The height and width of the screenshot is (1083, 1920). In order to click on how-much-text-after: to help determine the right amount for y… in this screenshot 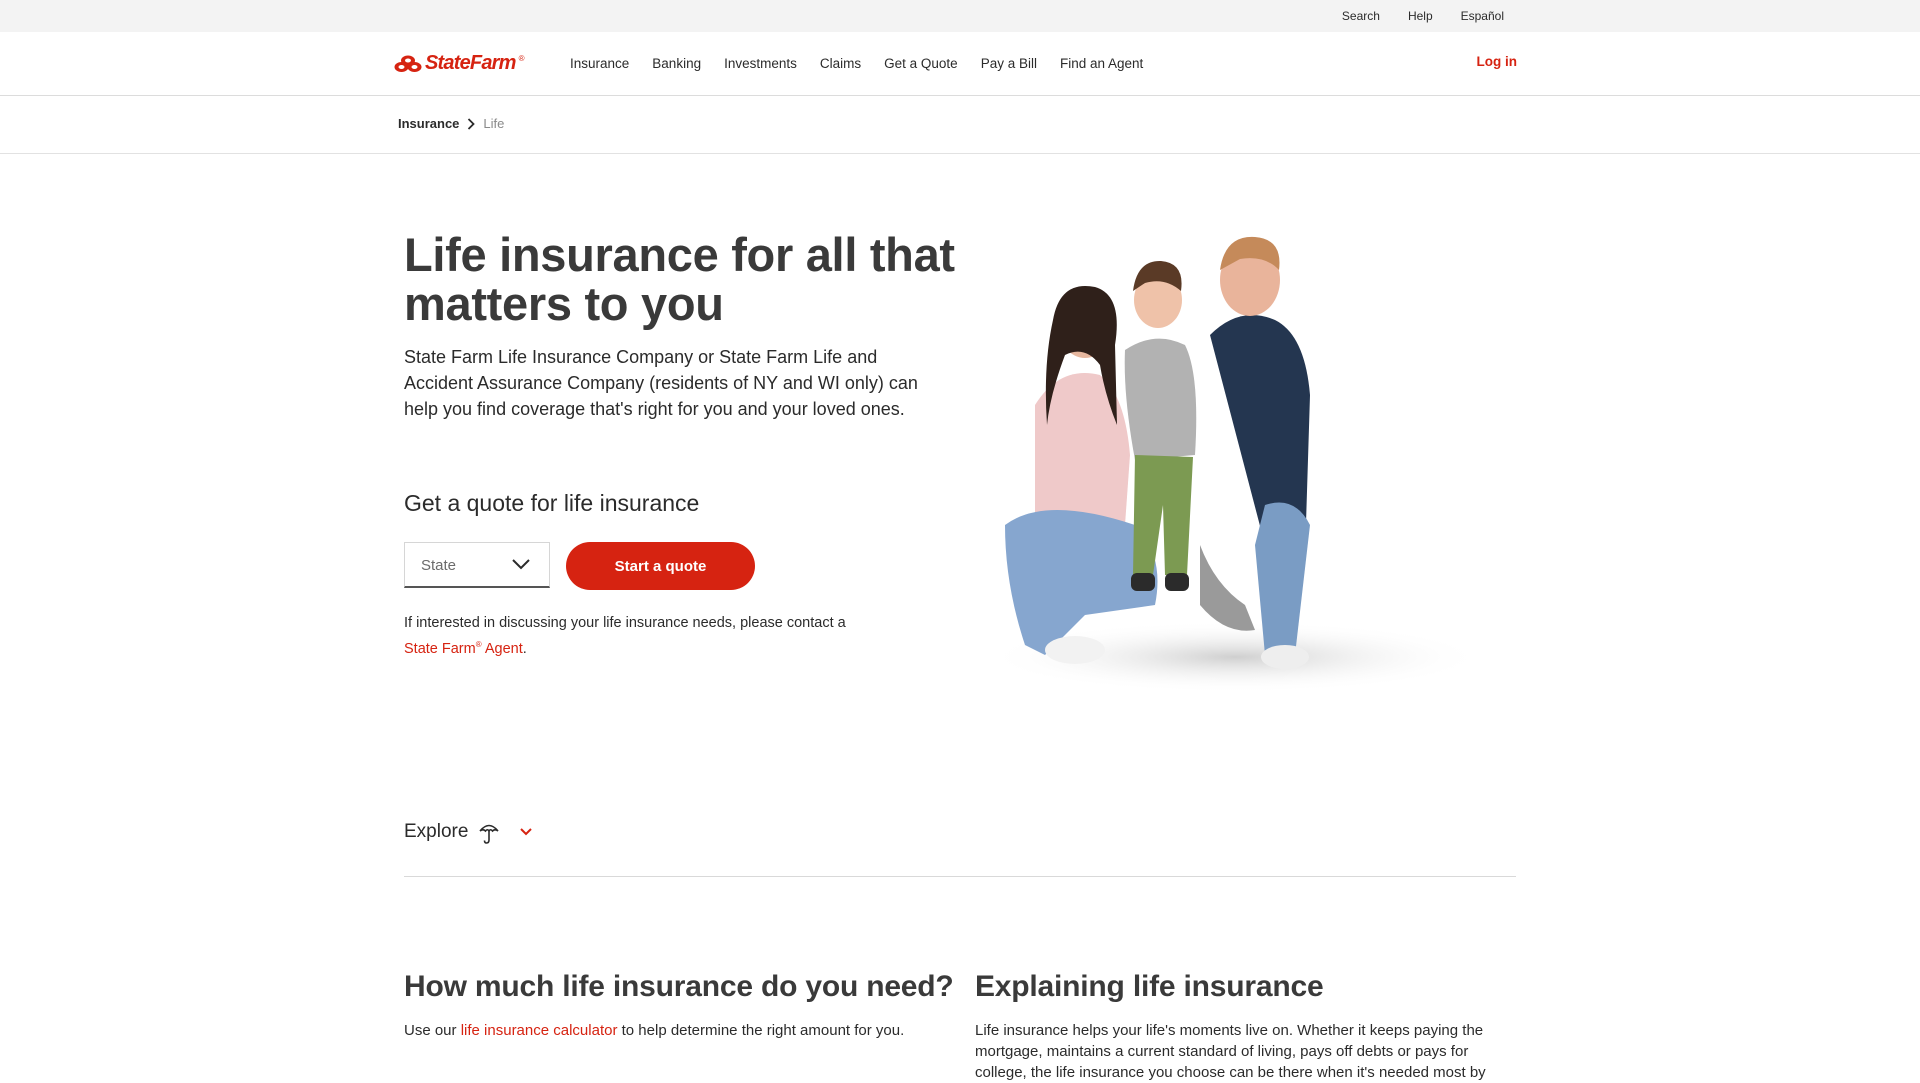, I will do `click(761, 1030)`.